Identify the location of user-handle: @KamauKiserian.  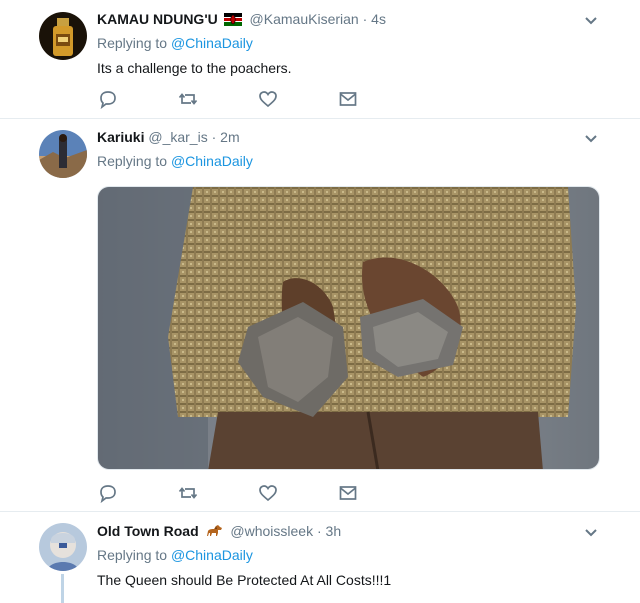
(304, 19).